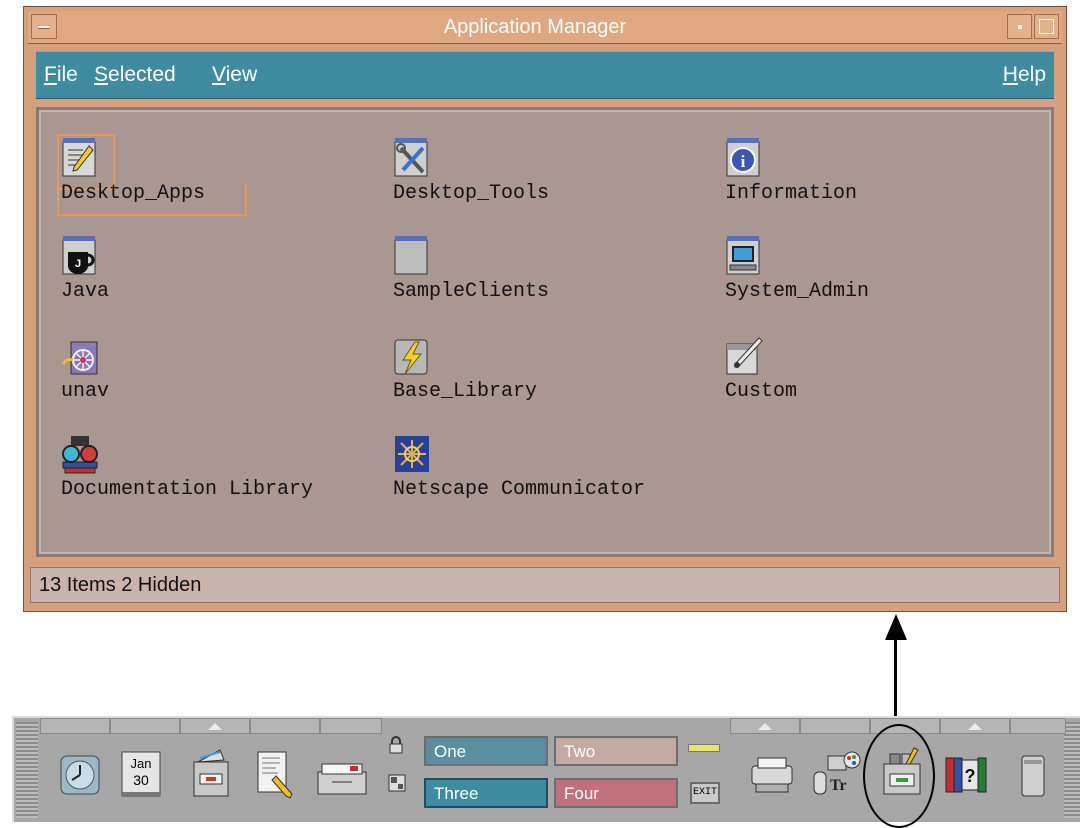 This screenshot has height=828, width=1080. What do you see at coordinates (1019, 26) in the screenshot?
I see `minimize-button` at bounding box center [1019, 26].